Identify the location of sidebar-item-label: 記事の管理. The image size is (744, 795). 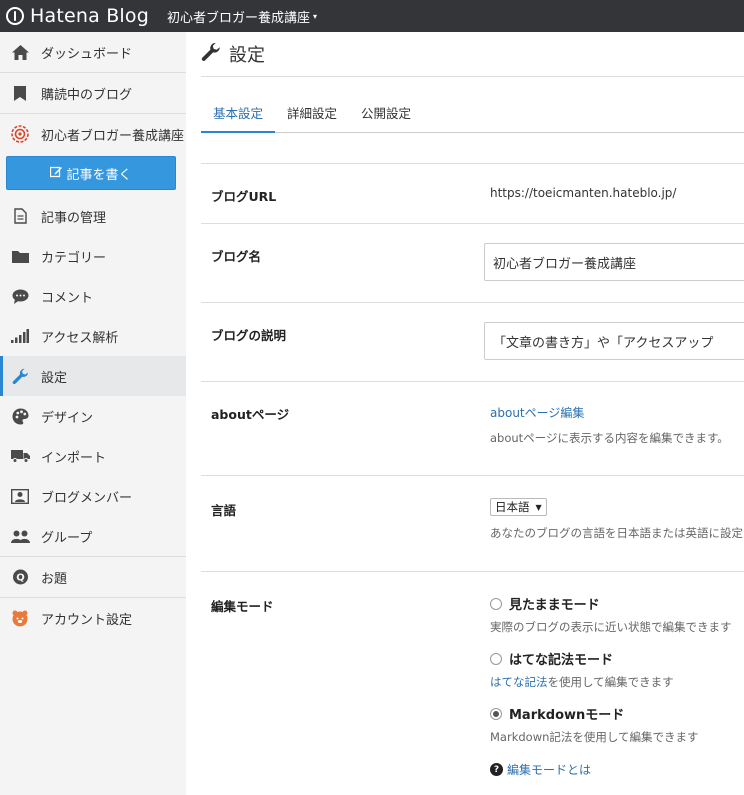
(74, 218).